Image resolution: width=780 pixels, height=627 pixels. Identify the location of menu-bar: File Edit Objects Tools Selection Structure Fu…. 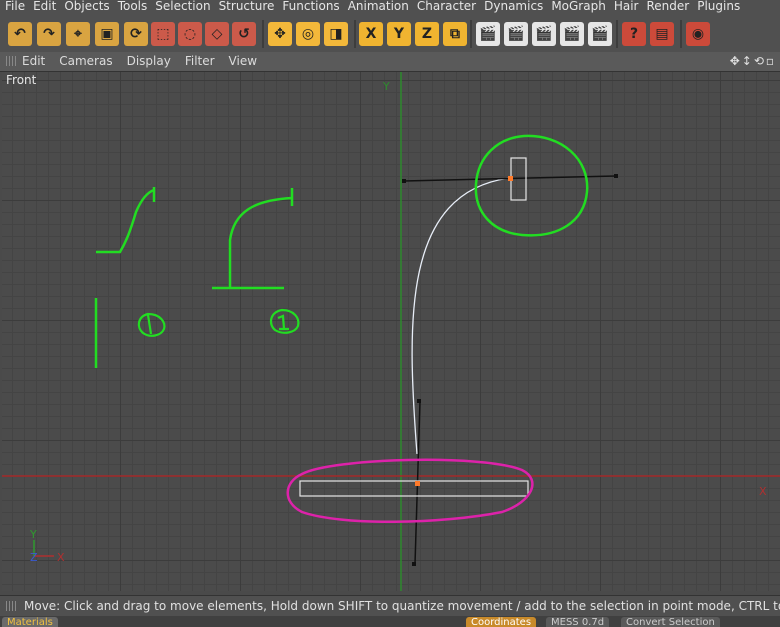
(390, 7).